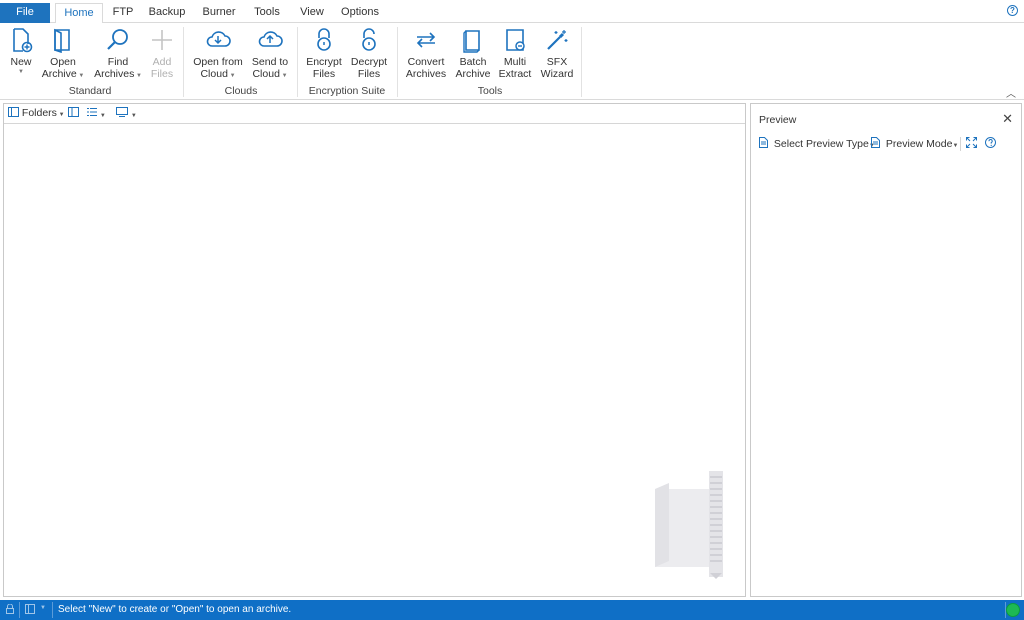 The width and height of the screenshot is (1024, 620). What do you see at coordinates (118, 62) in the screenshot?
I see `find-archives-label-1: Find` at bounding box center [118, 62].